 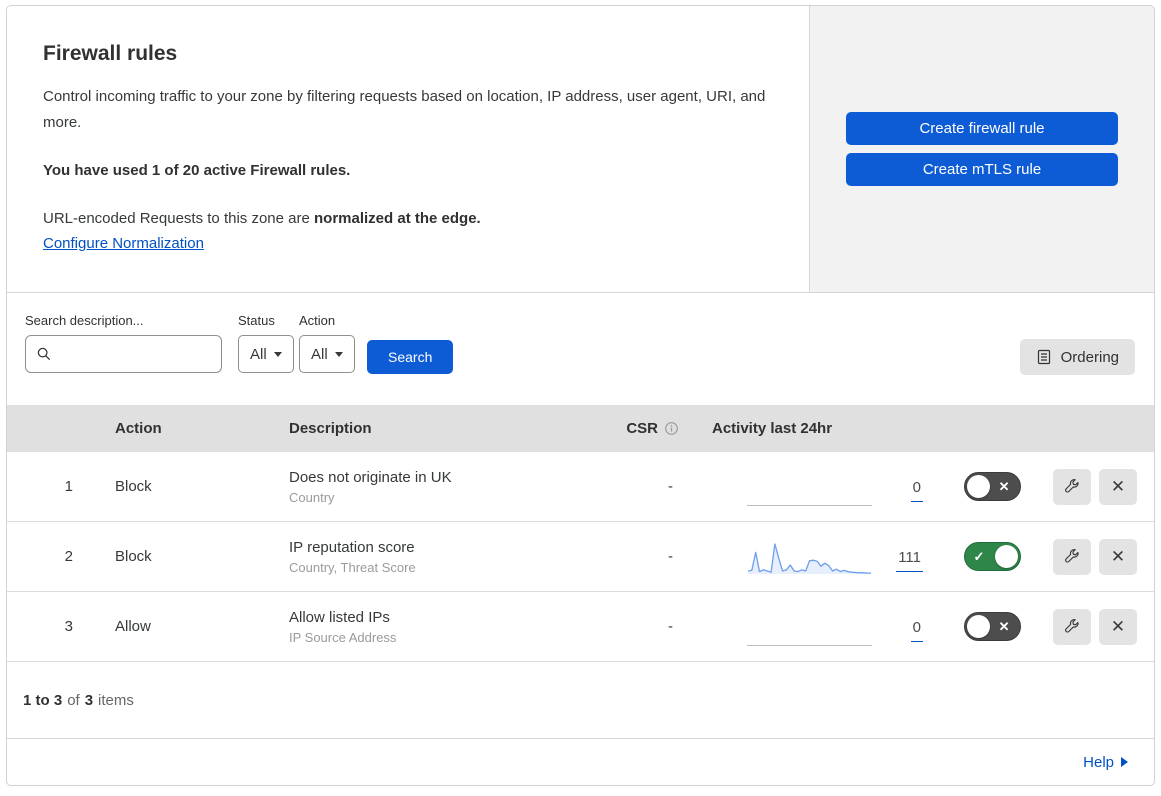 What do you see at coordinates (1089, 357) in the screenshot?
I see `ordering-label: Ordering` at bounding box center [1089, 357].